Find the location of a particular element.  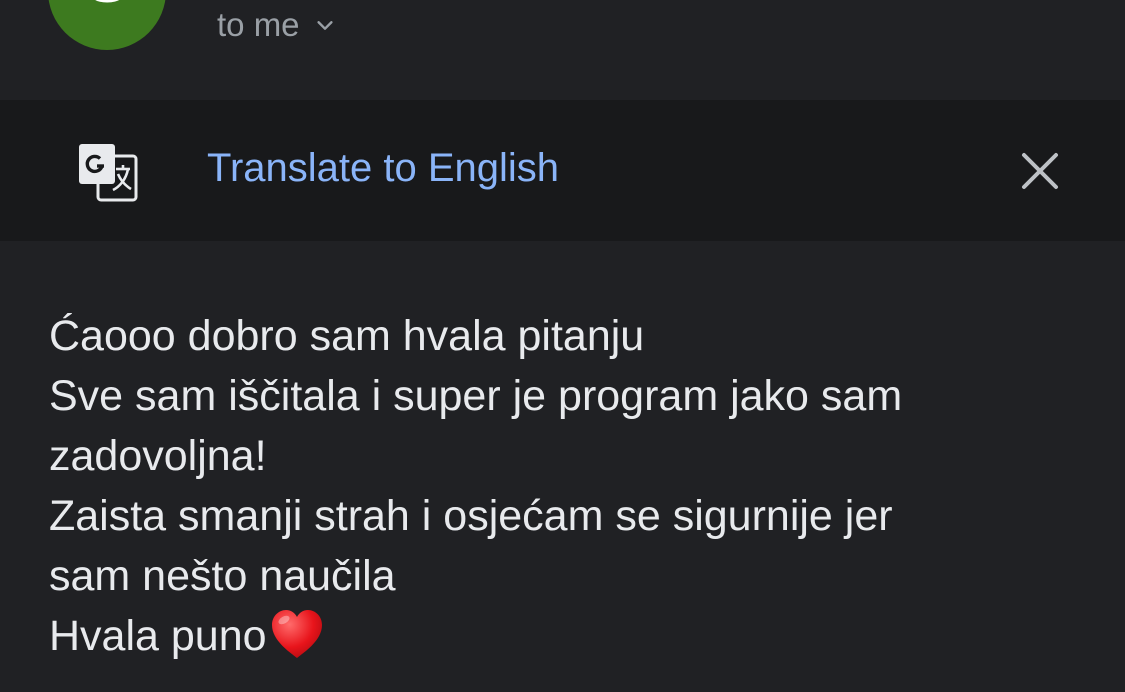

message-line: sam nešto naučila is located at coordinates (222, 576).